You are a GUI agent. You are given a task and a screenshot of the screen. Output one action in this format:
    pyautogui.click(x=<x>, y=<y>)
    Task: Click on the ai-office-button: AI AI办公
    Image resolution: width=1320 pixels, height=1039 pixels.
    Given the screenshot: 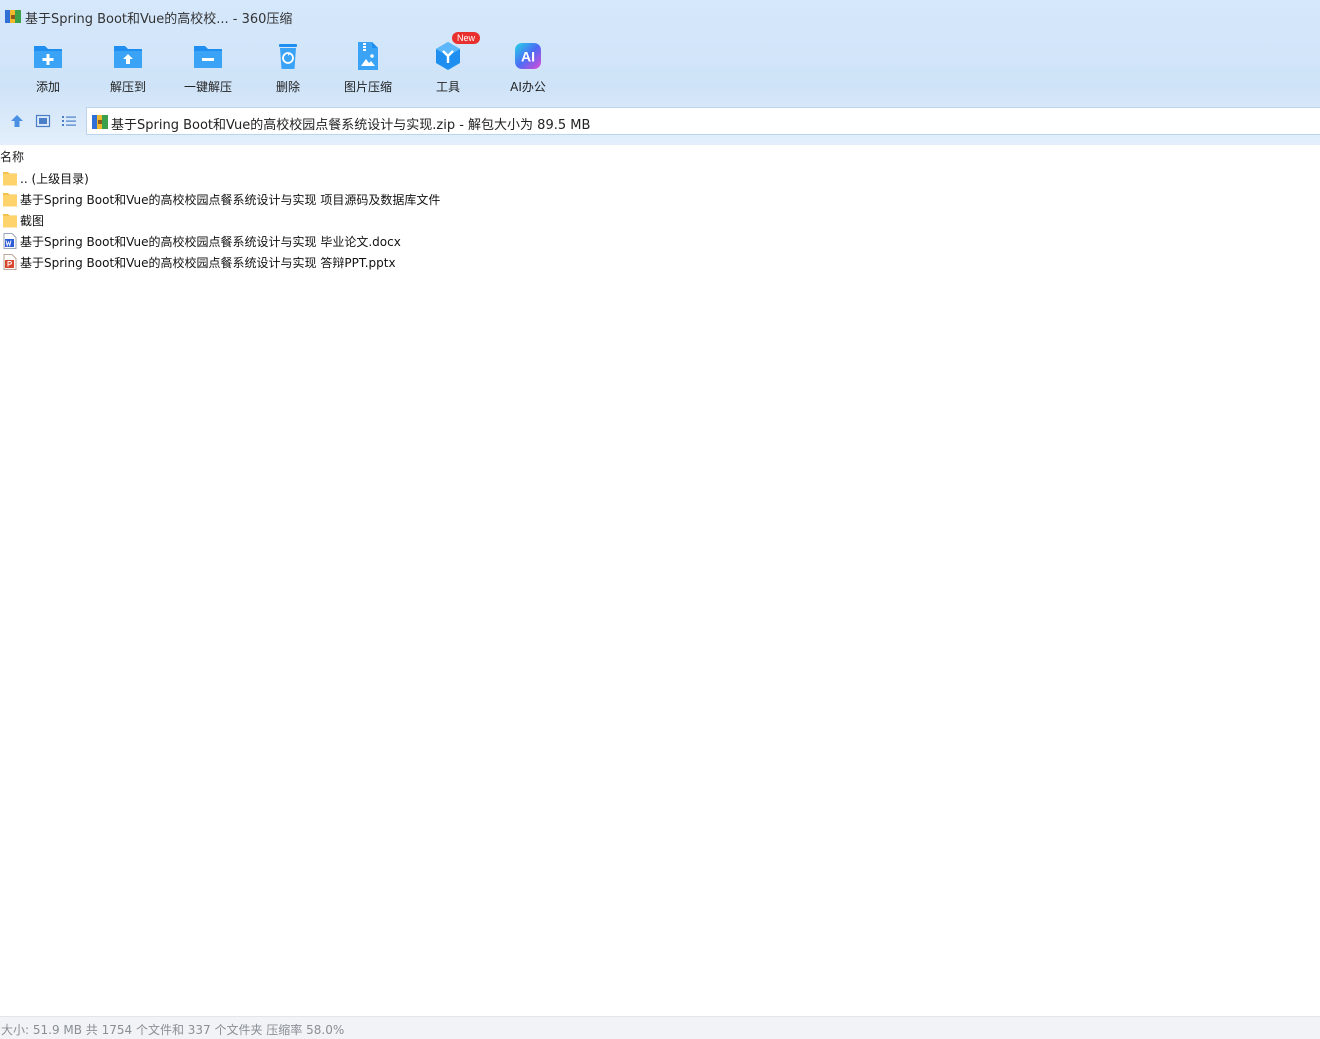 What is the action you would take?
    pyautogui.click(x=528, y=69)
    